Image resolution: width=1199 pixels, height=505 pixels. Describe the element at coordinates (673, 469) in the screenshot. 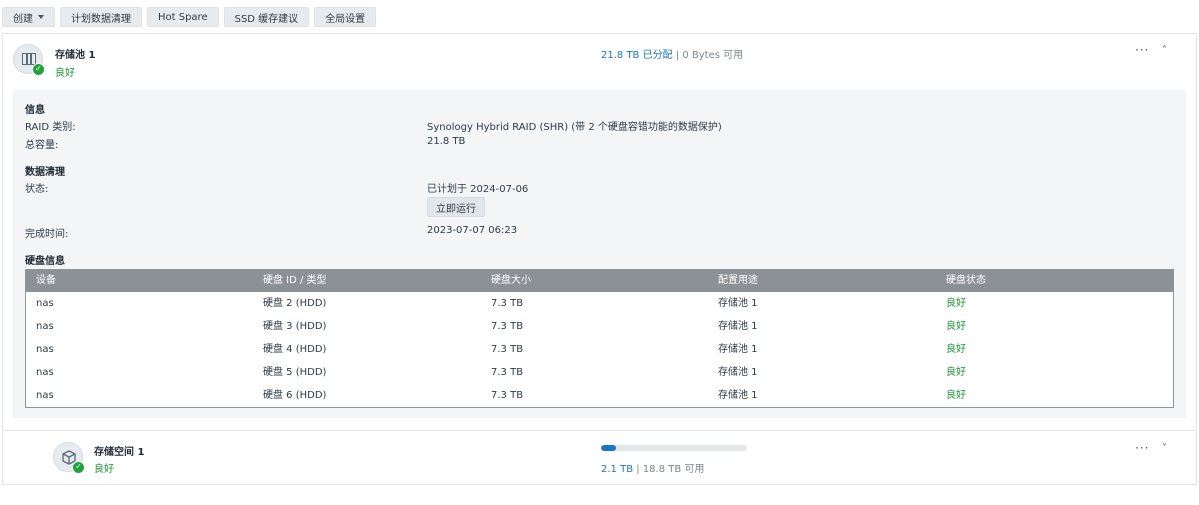

I see `available-capacity: 18.8 TB 可用` at that location.